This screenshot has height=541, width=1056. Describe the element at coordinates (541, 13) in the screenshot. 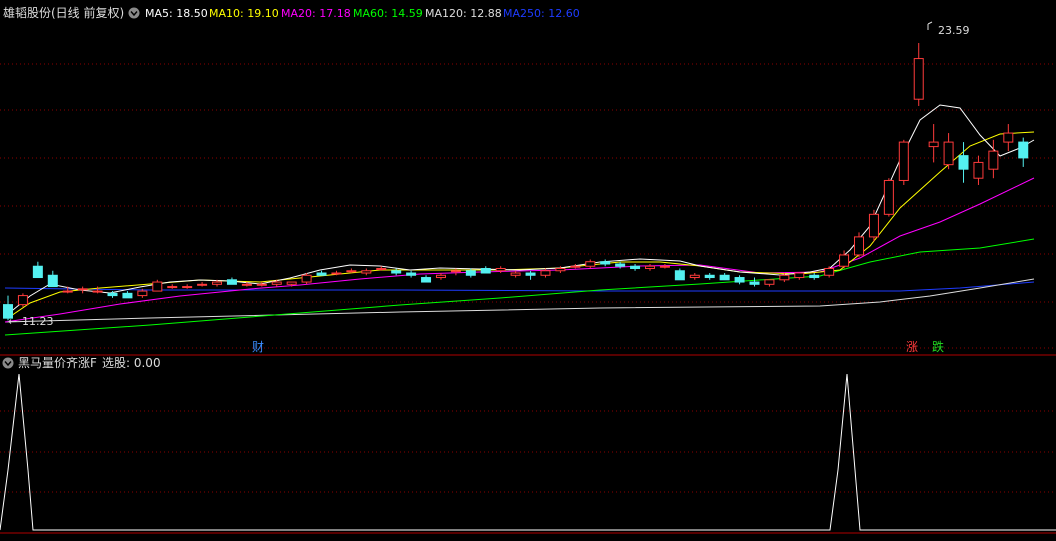

I see `ma250-legend: MA250: 12.60` at that location.